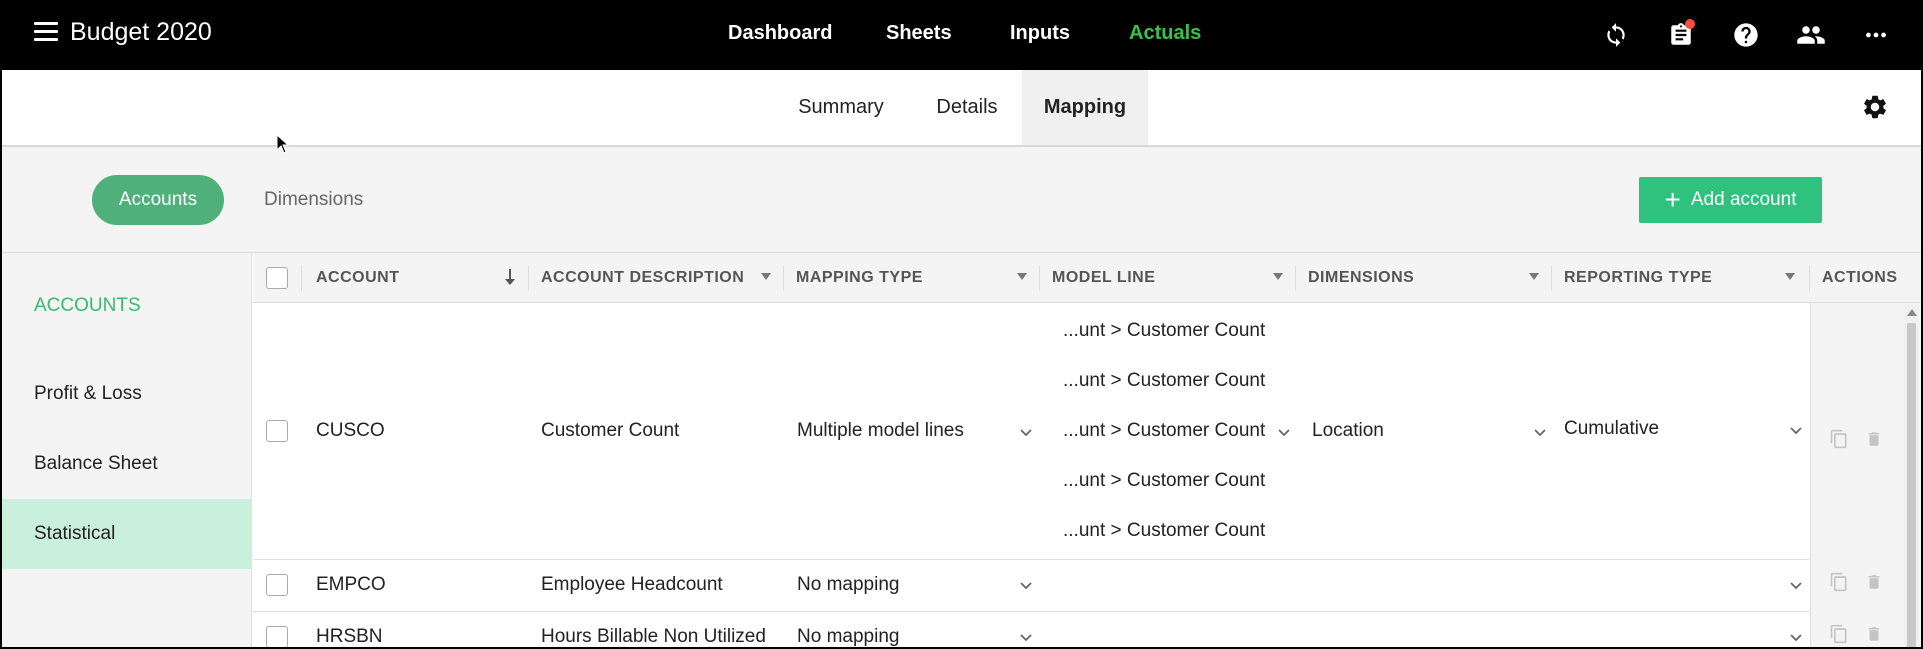  Describe the element at coordinates (158, 200) in the screenshot. I see `accounts-toggle: Accounts` at that location.